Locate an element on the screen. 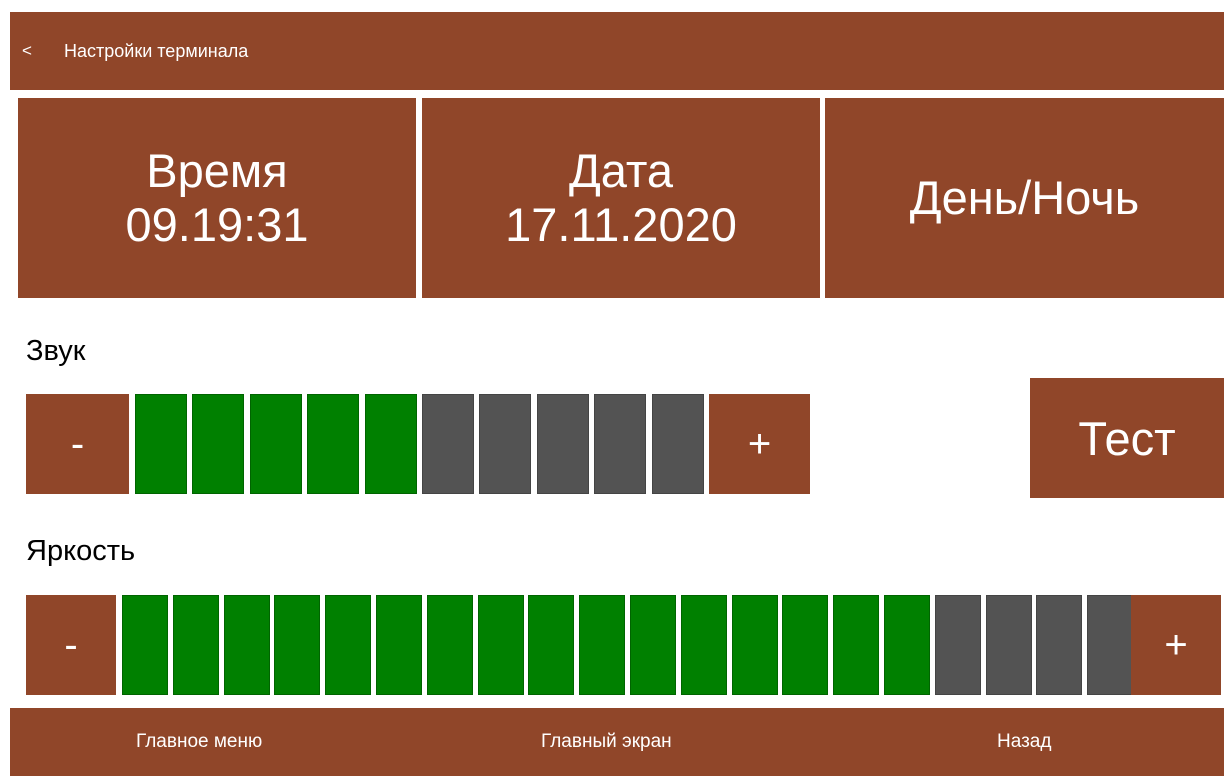 The image size is (1224, 776). back-chevron-icon: < is located at coordinates (37, 51).